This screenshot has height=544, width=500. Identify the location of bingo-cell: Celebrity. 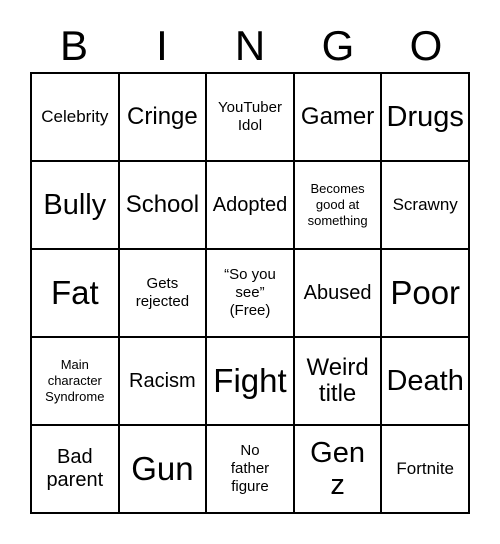
(76, 118).